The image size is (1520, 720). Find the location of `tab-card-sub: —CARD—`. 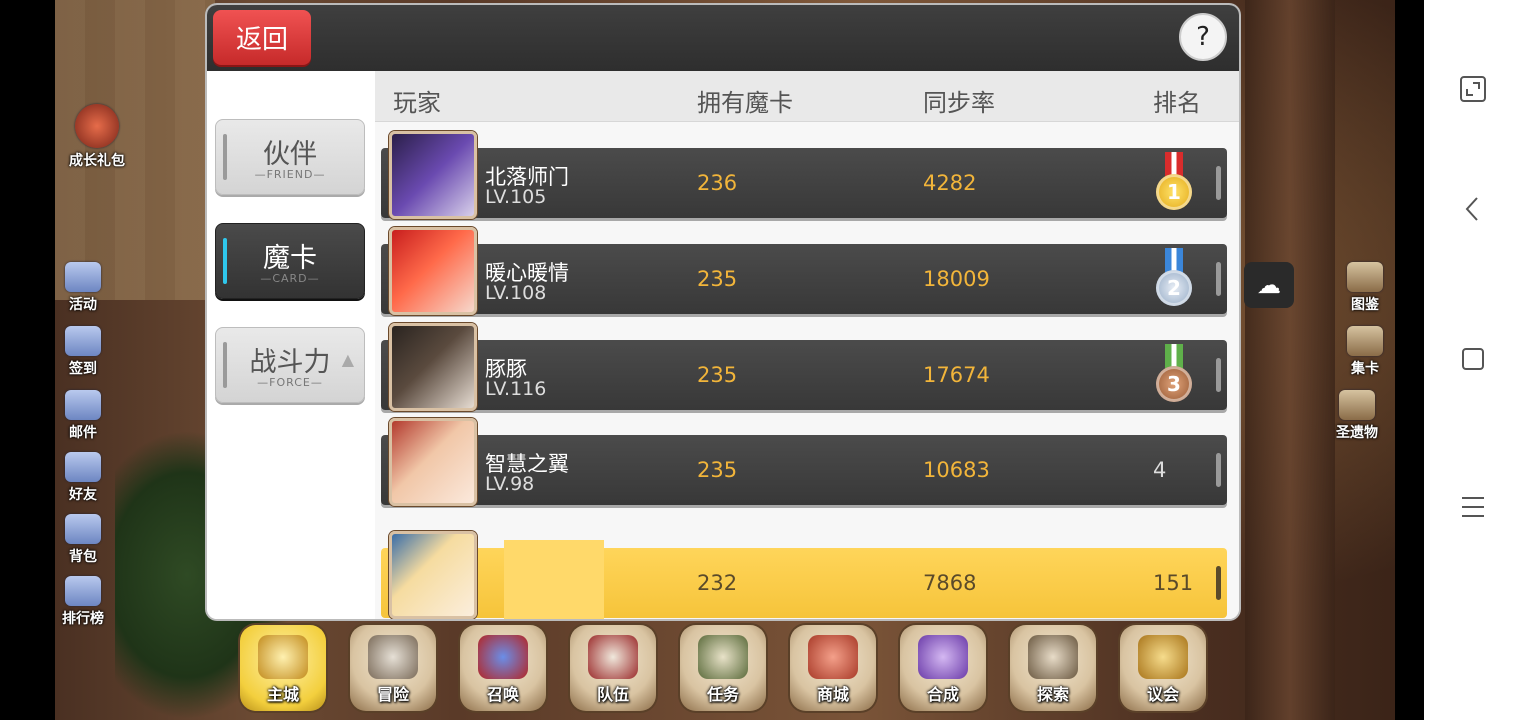

tab-card-sub: —CARD— is located at coordinates (290, 278).